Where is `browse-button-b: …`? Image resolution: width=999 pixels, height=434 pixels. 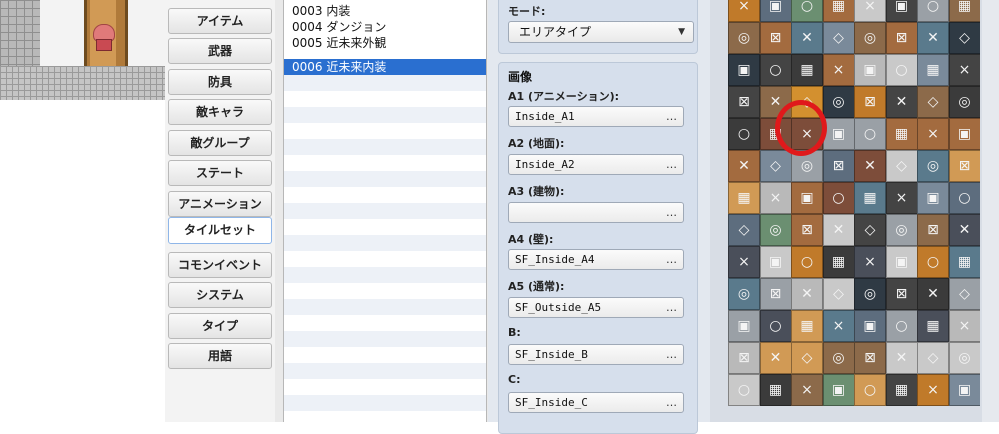 browse-button-b: … is located at coordinates (671, 354).